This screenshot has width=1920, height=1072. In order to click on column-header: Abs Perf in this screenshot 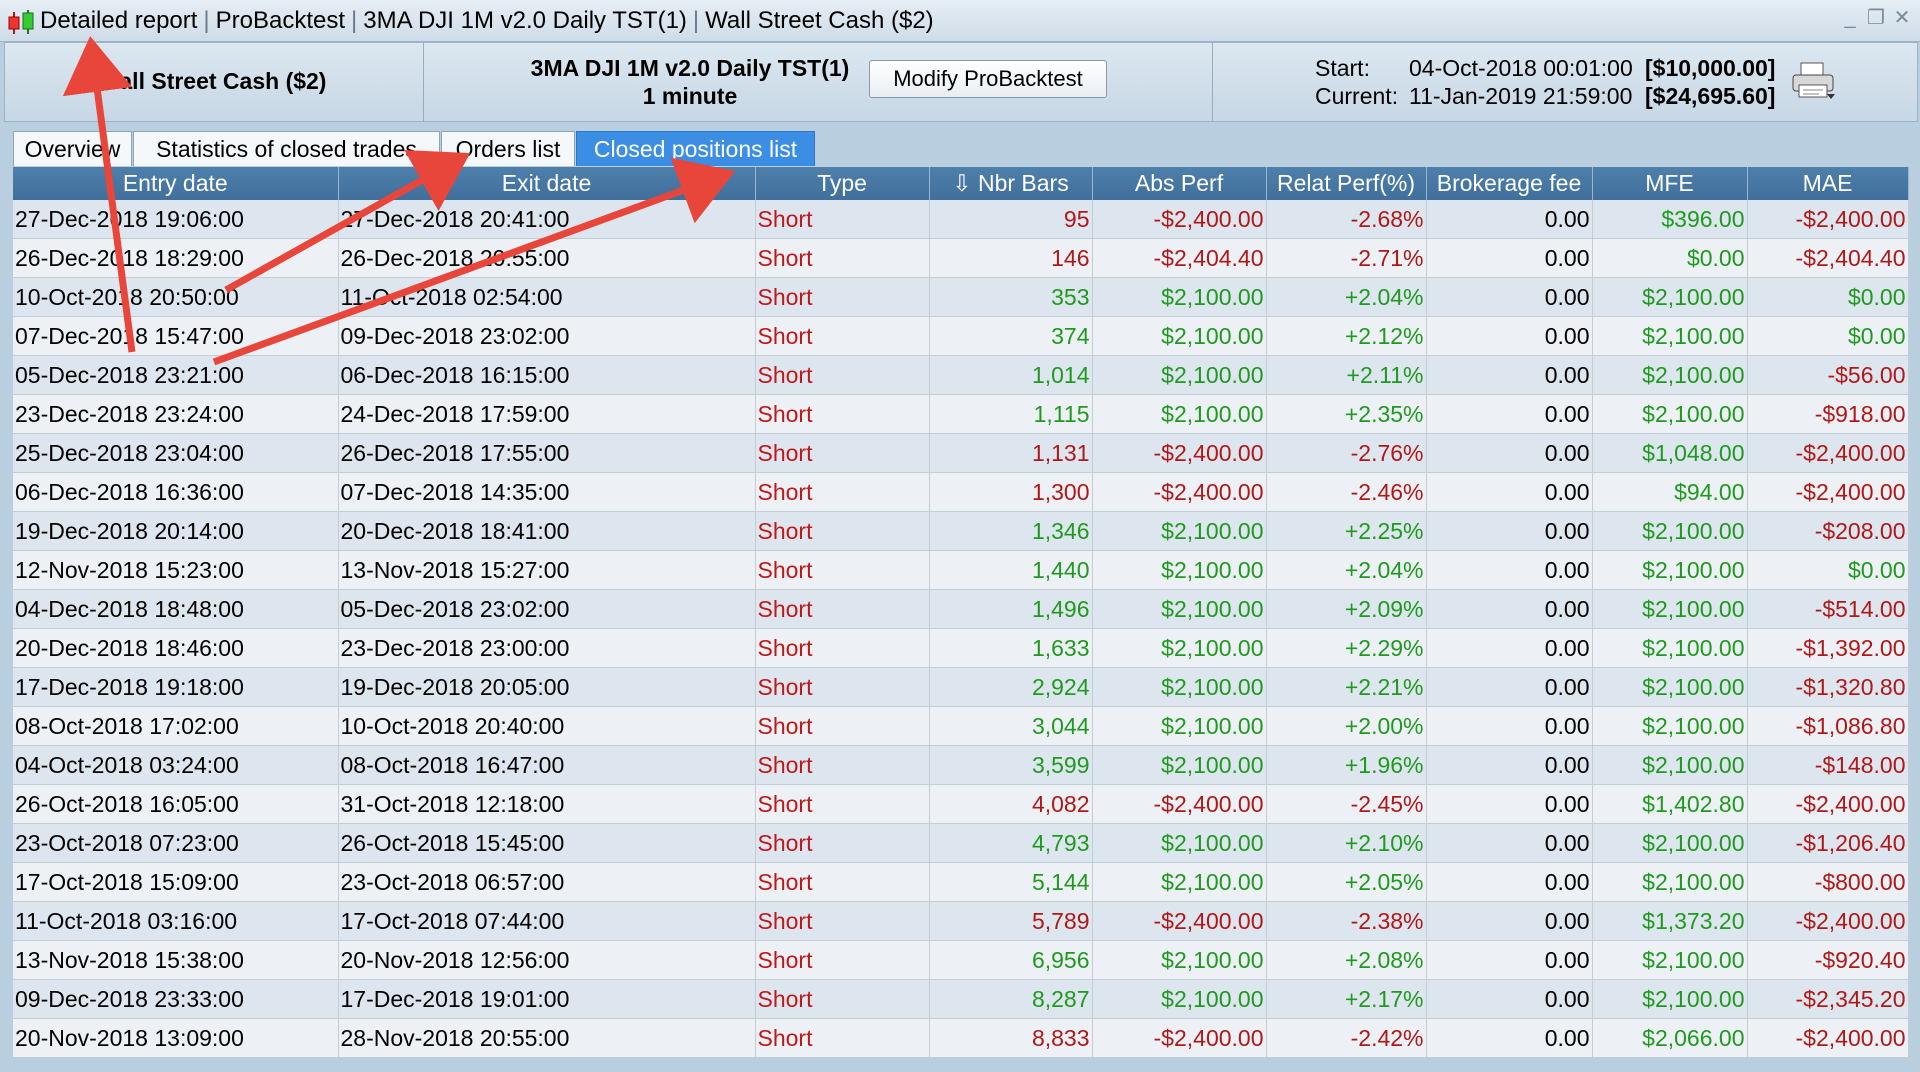, I will do `click(1179, 183)`.